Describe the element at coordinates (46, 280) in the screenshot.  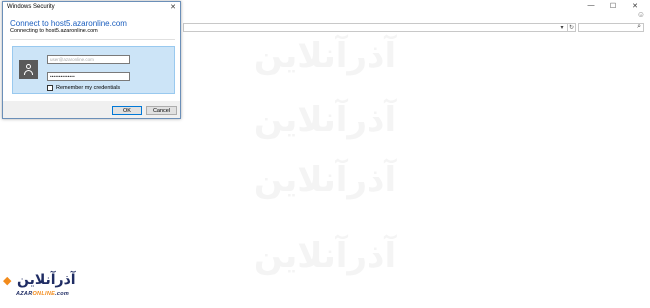
I see `logo-persian-text: آذرآنلاین` at that location.